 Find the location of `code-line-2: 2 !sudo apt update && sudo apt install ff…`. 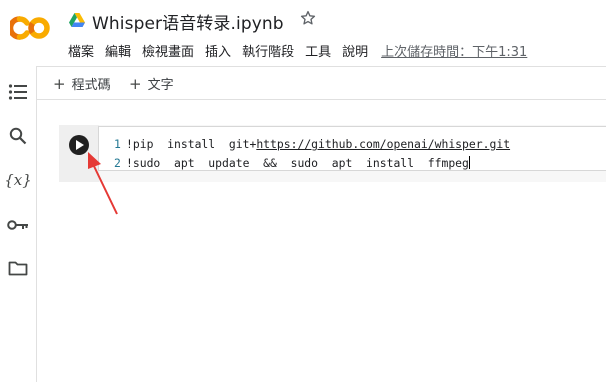

code-line-2: 2 !sudo apt update && sudo apt install ff… is located at coordinates (292, 163).